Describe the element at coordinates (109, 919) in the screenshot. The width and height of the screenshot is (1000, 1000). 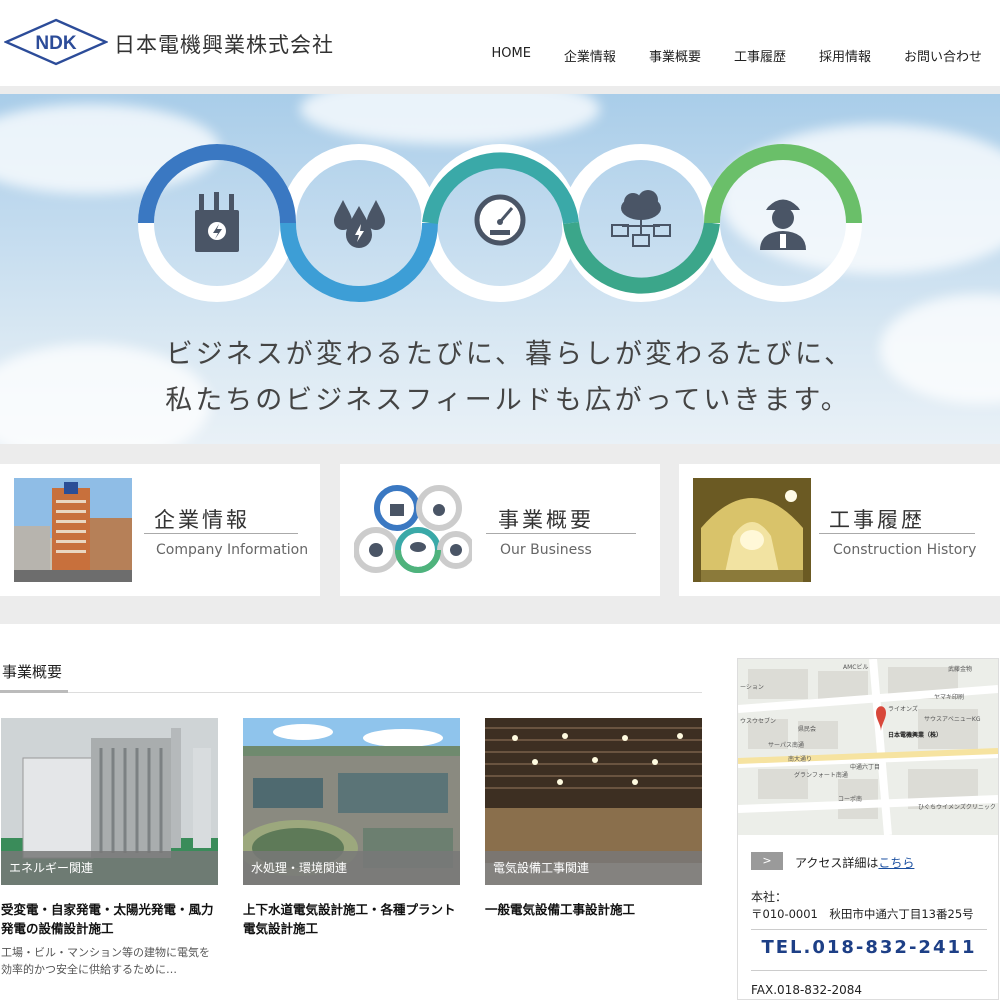
I see `business-headline: 受変電・自家発電・太陽光発電・風力発電の設備設計施工` at that location.